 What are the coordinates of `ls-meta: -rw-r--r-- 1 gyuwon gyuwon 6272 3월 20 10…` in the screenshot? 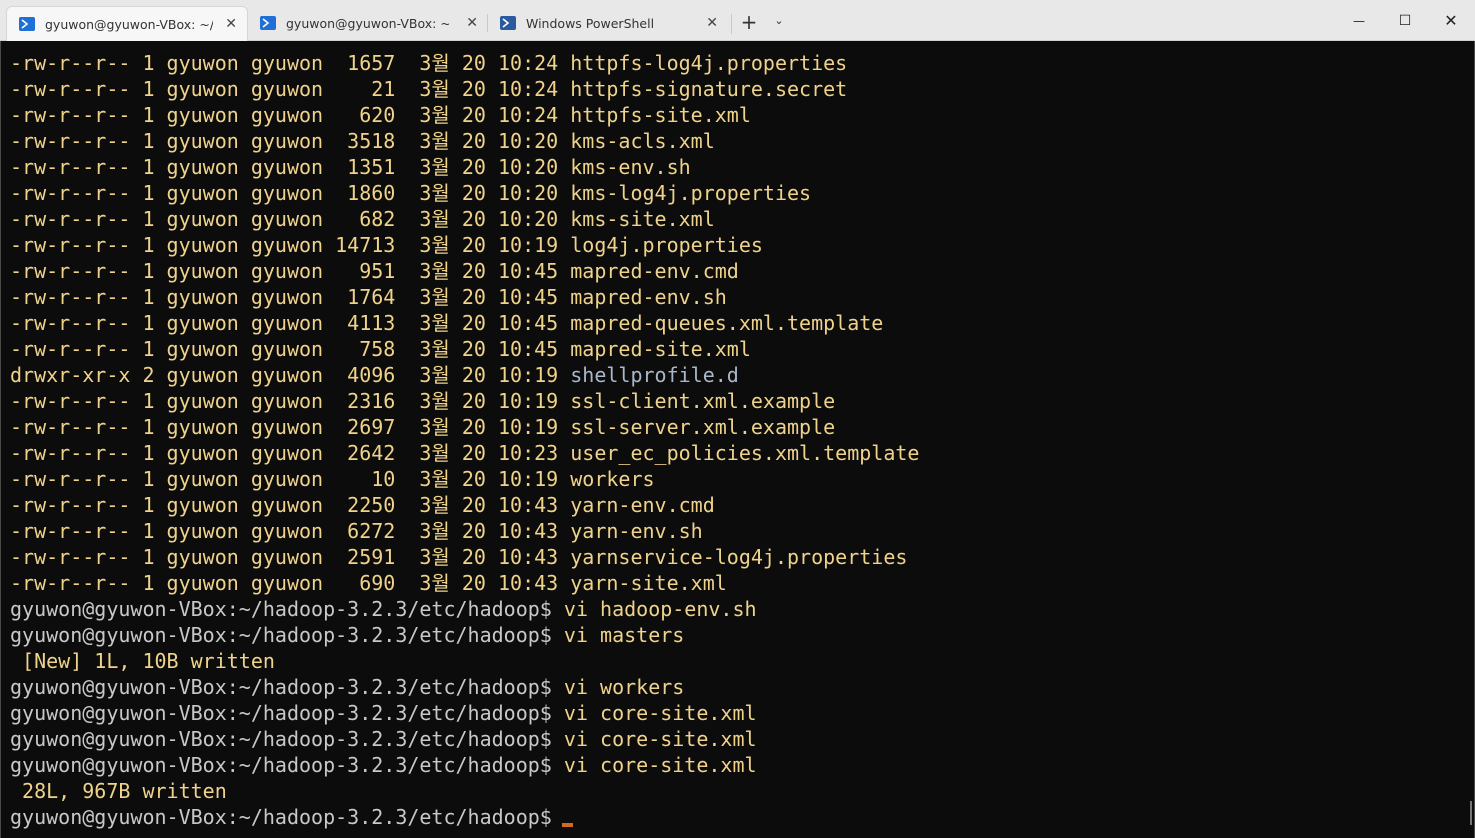 It's located at (290, 531).